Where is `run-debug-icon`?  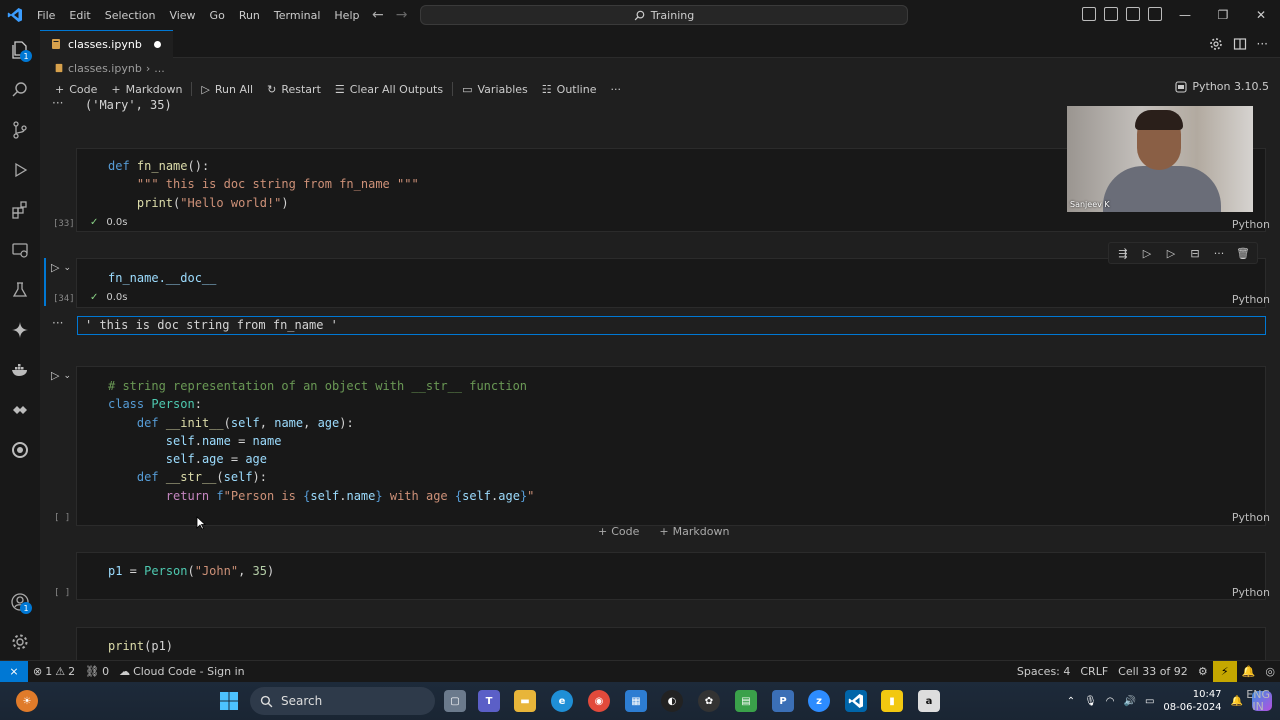 run-debug-icon is located at coordinates (20, 170).